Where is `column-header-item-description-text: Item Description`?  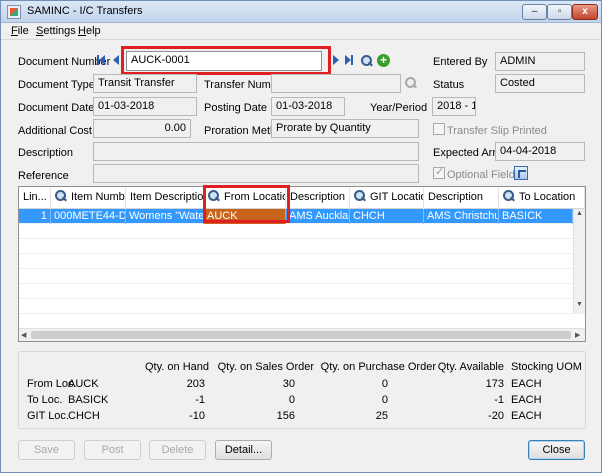
column-header-item-description-text: Item Description is located at coordinates (167, 197).